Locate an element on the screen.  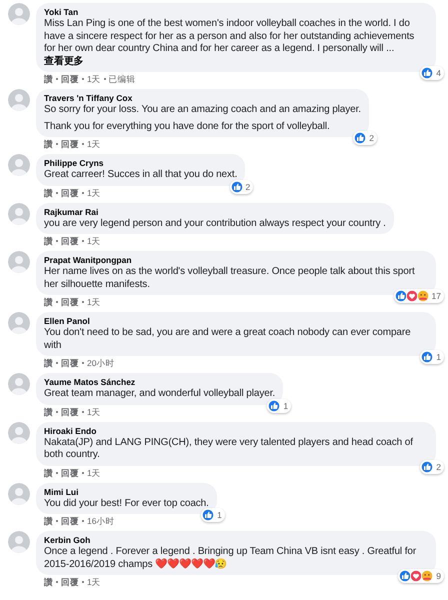
reaction-summary: 4 is located at coordinates (432, 73).